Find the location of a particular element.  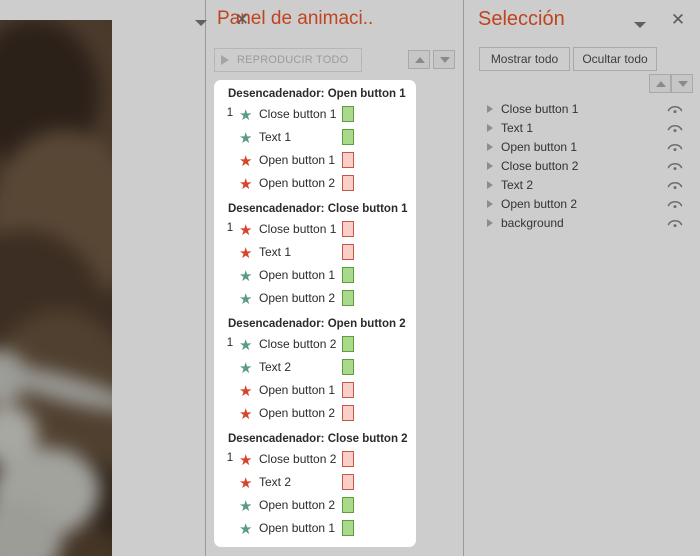

selection-list-item: Close button 1 is located at coordinates (582, 109).